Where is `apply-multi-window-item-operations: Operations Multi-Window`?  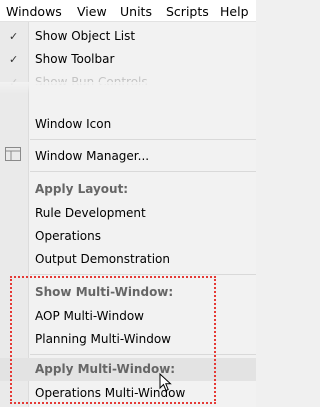
apply-multi-window-item-operations: Operations Multi-Window is located at coordinates (128, 393).